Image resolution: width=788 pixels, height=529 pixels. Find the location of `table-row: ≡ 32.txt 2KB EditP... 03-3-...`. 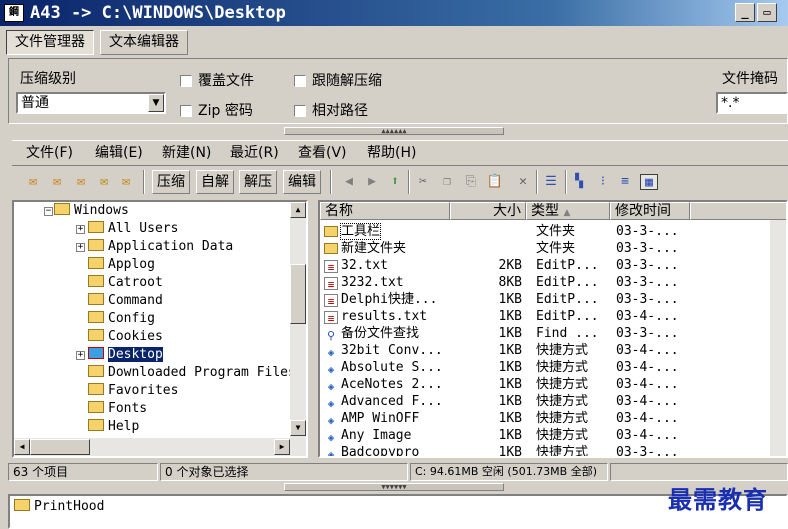

table-row: ≡ 32.txt 2KB EditP... 03-3-... is located at coordinates (553, 265).